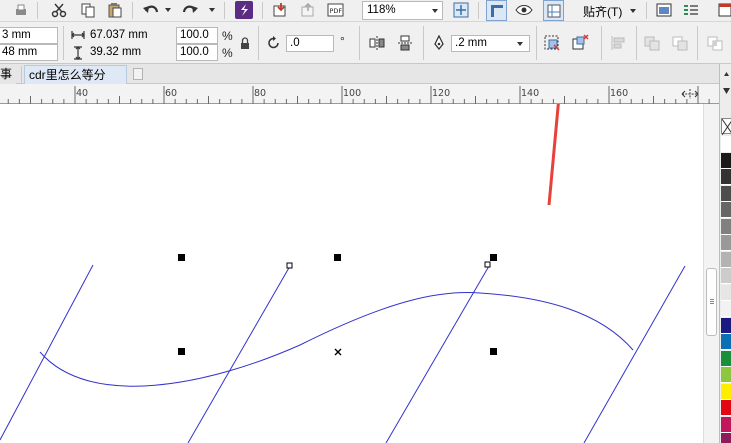  What do you see at coordinates (618, 43) in the screenshot?
I see `align-distribute-icon` at bounding box center [618, 43].